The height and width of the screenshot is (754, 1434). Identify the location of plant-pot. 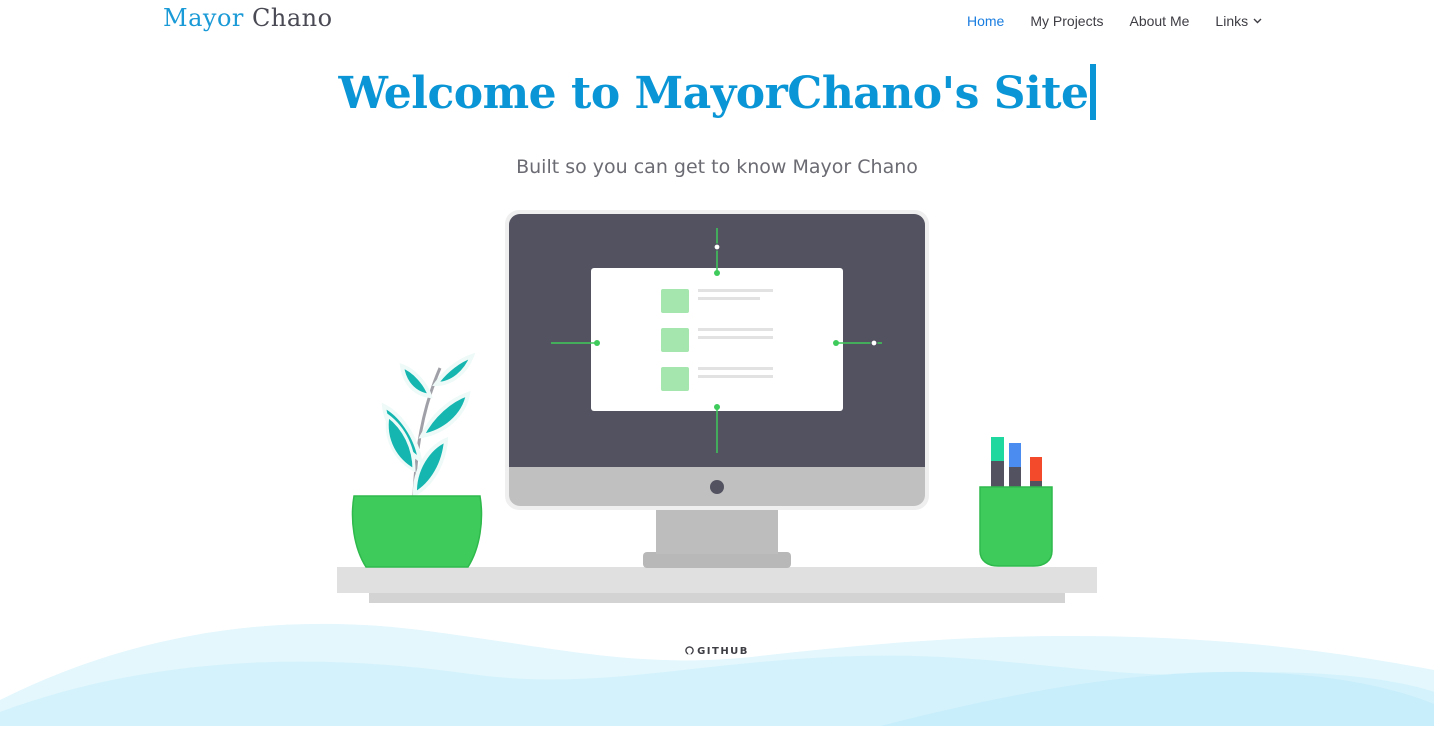
(417, 531).